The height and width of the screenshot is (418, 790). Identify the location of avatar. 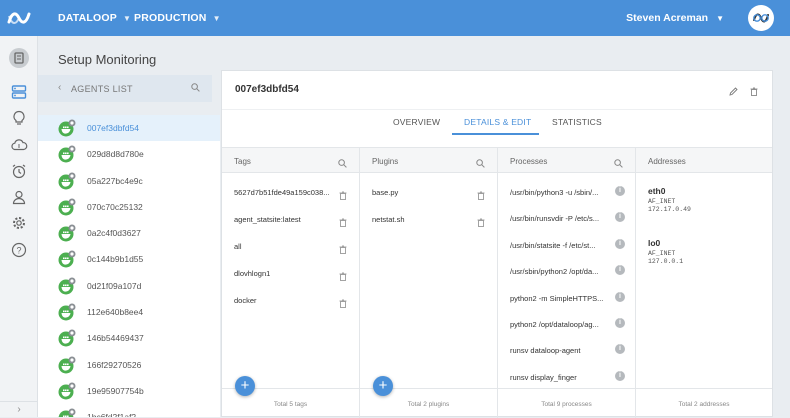
(761, 18).